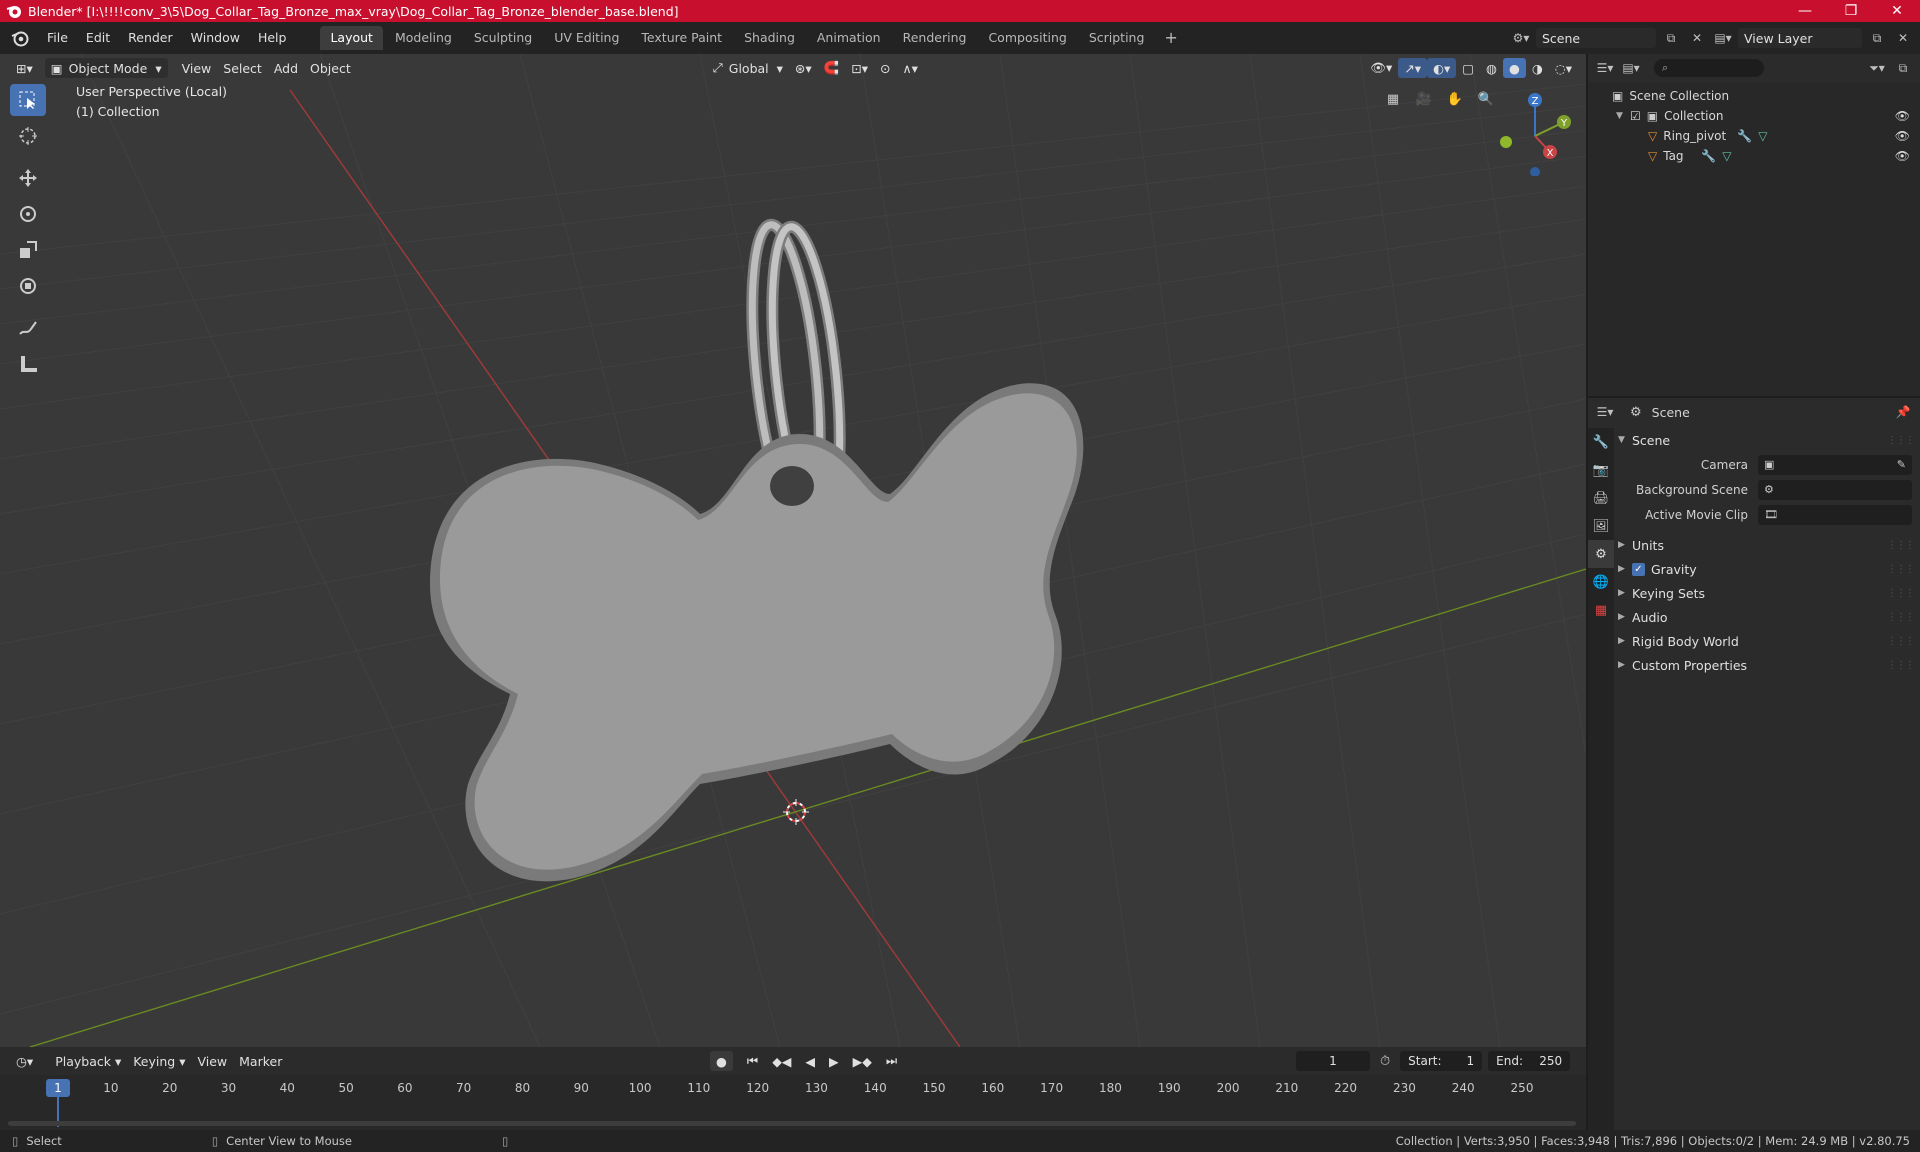 Image resolution: width=1920 pixels, height=1152 pixels. Describe the element at coordinates (351, 38) in the screenshot. I see `tab-layout: Layout` at that location.